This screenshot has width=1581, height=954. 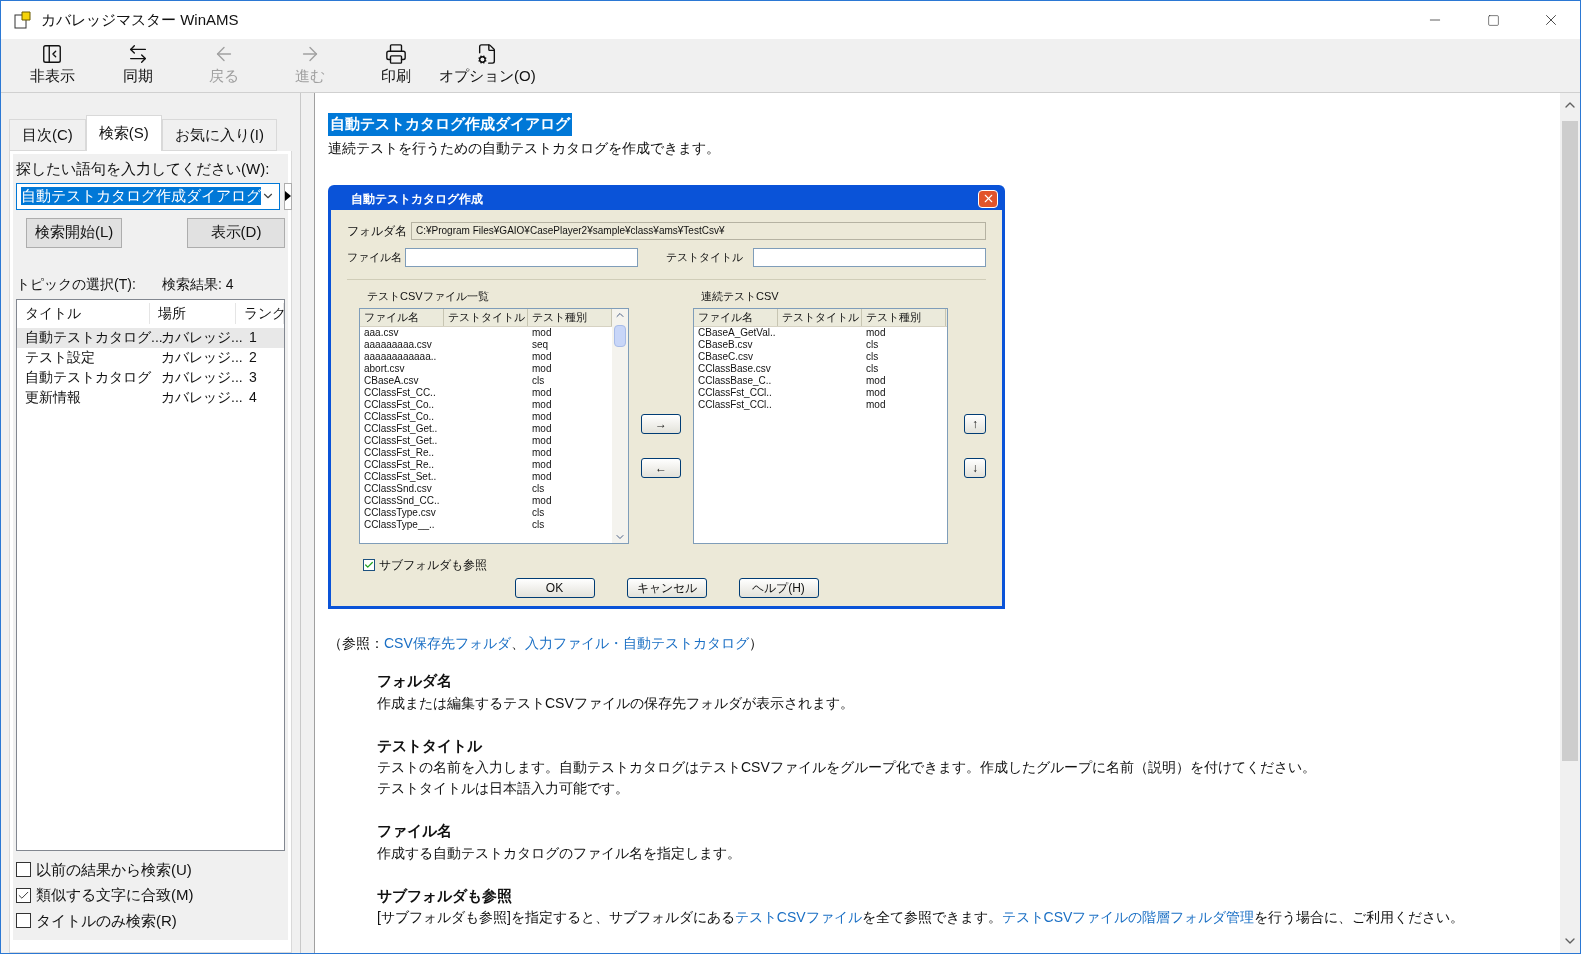 What do you see at coordinates (737, 333) in the screenshot?
I see `file-name: CBaseA_GetVal..` at bounding box center [737, 333].